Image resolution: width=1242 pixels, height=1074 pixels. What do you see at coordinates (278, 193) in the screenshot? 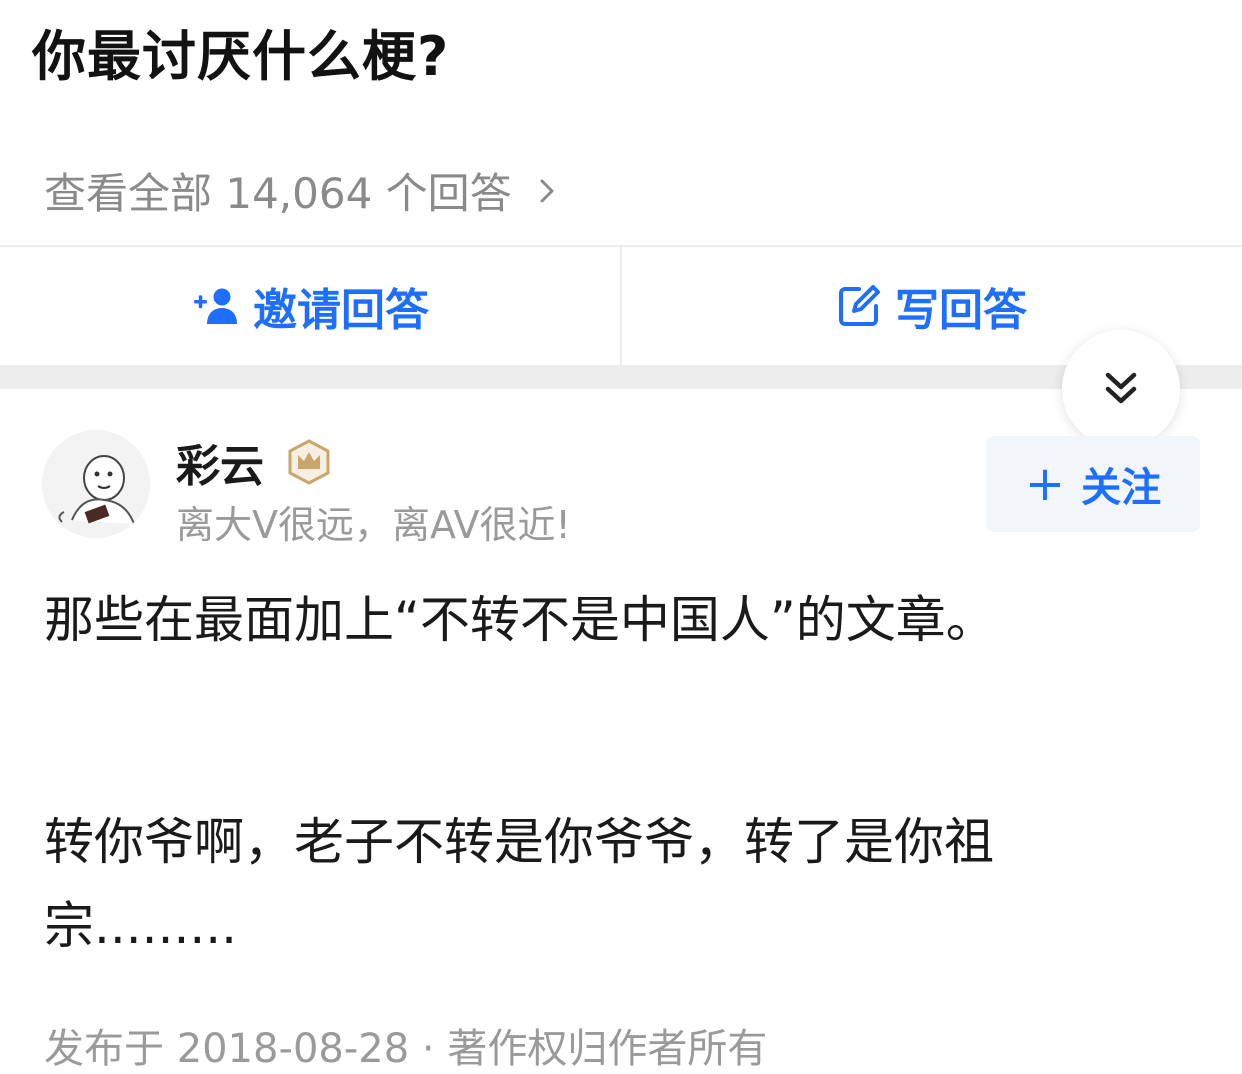
I see `view-all-answers-label: 查看全部 14,064 个回答` at bounding box center [278, 193].